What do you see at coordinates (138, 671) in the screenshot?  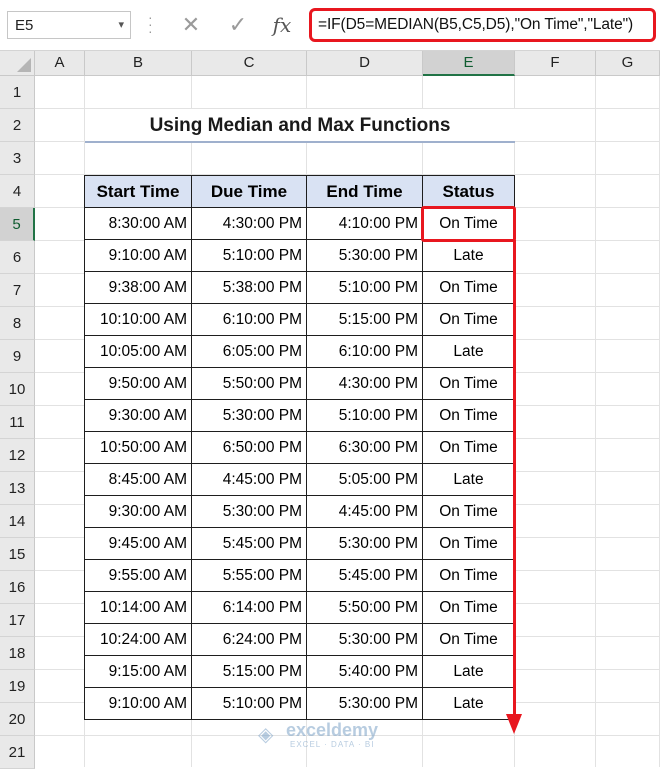 I see `cell-start-time: 9:15:00 AM` at bounding box center [138, 671].